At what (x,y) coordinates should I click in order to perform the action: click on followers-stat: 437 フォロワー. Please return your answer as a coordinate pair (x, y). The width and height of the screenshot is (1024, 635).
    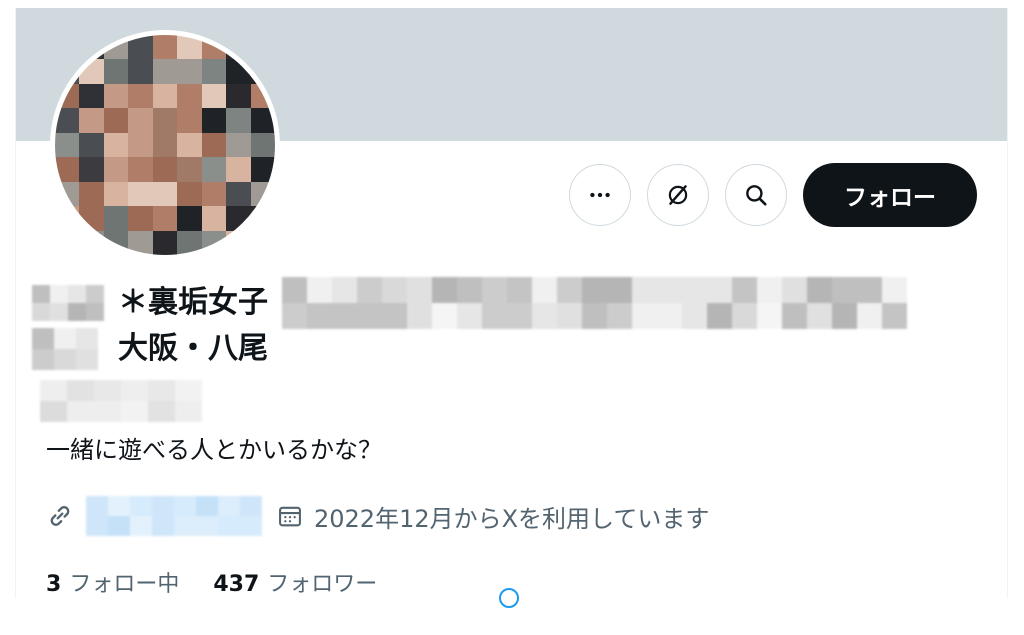
    Looking at the image, I should click on (295, 582).